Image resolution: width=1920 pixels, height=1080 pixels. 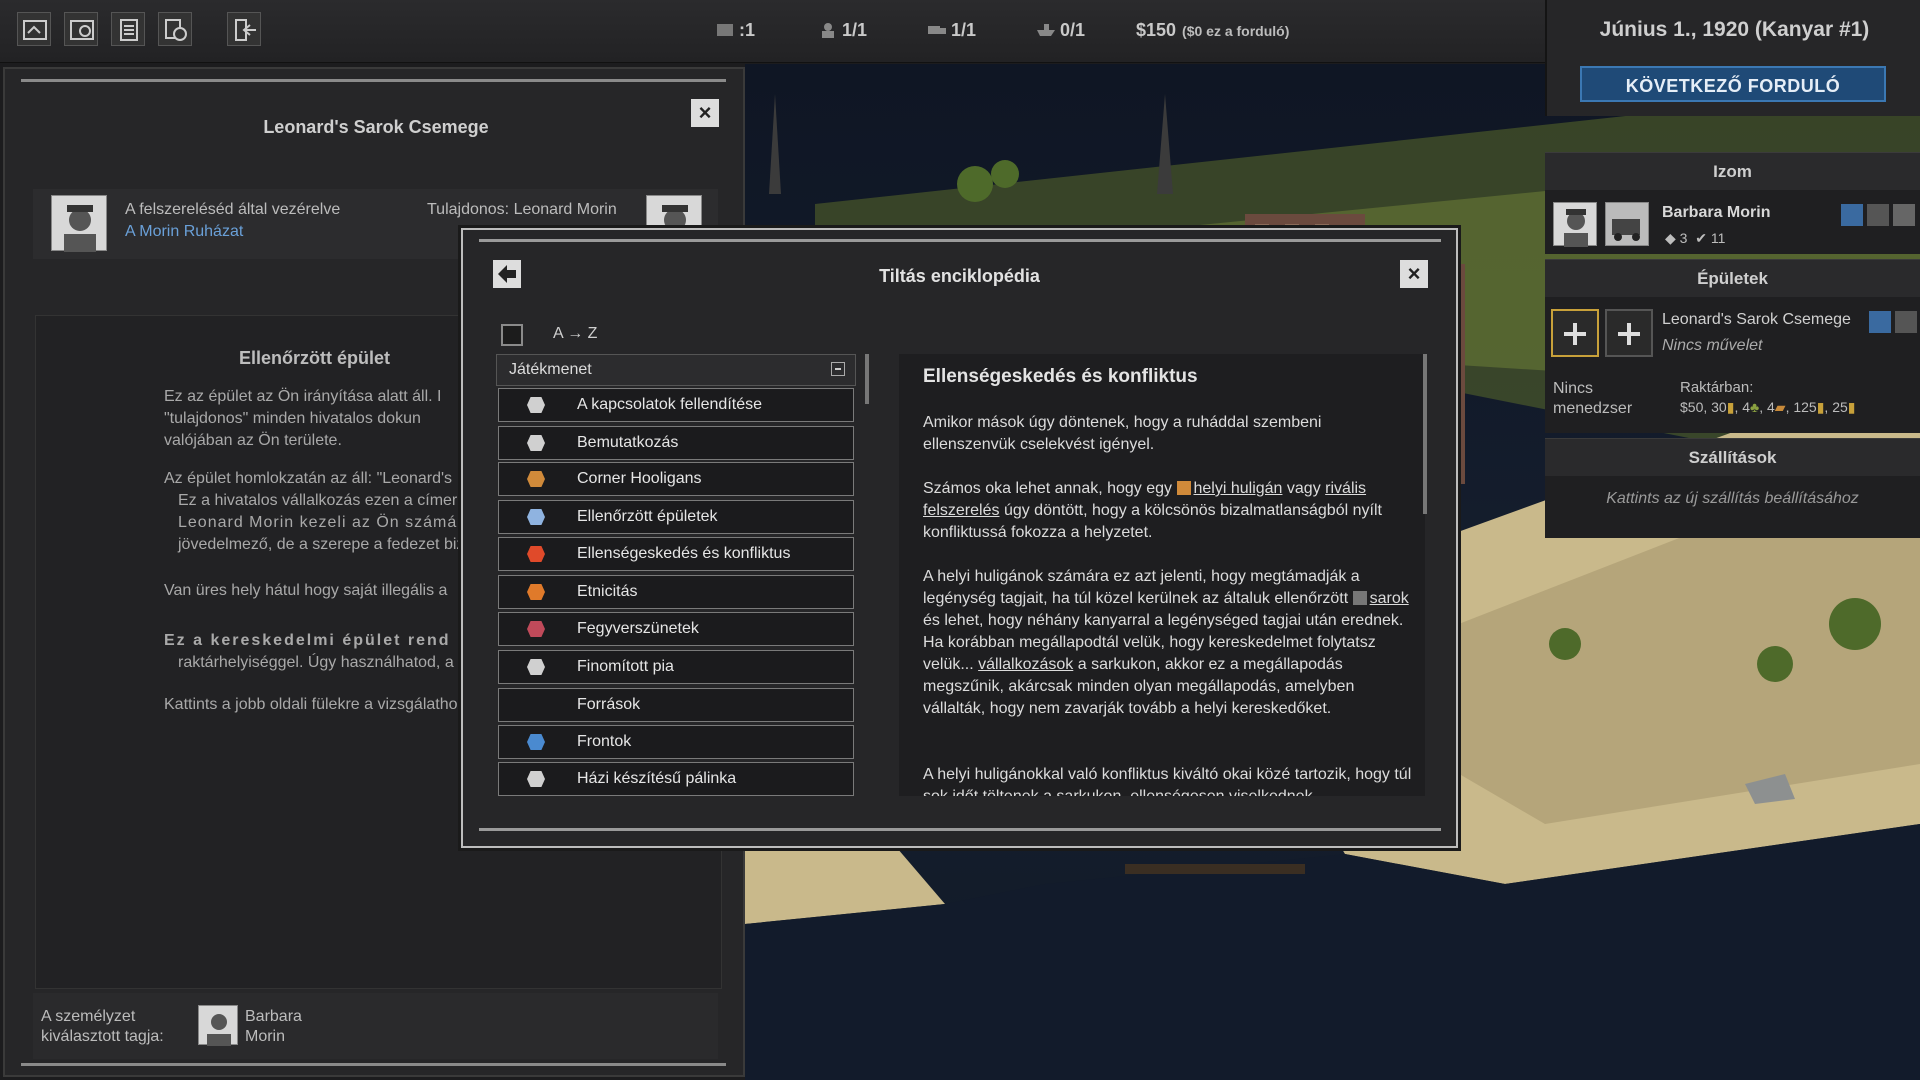 I want to click on handshake-icon, so click(x=536, y=405).